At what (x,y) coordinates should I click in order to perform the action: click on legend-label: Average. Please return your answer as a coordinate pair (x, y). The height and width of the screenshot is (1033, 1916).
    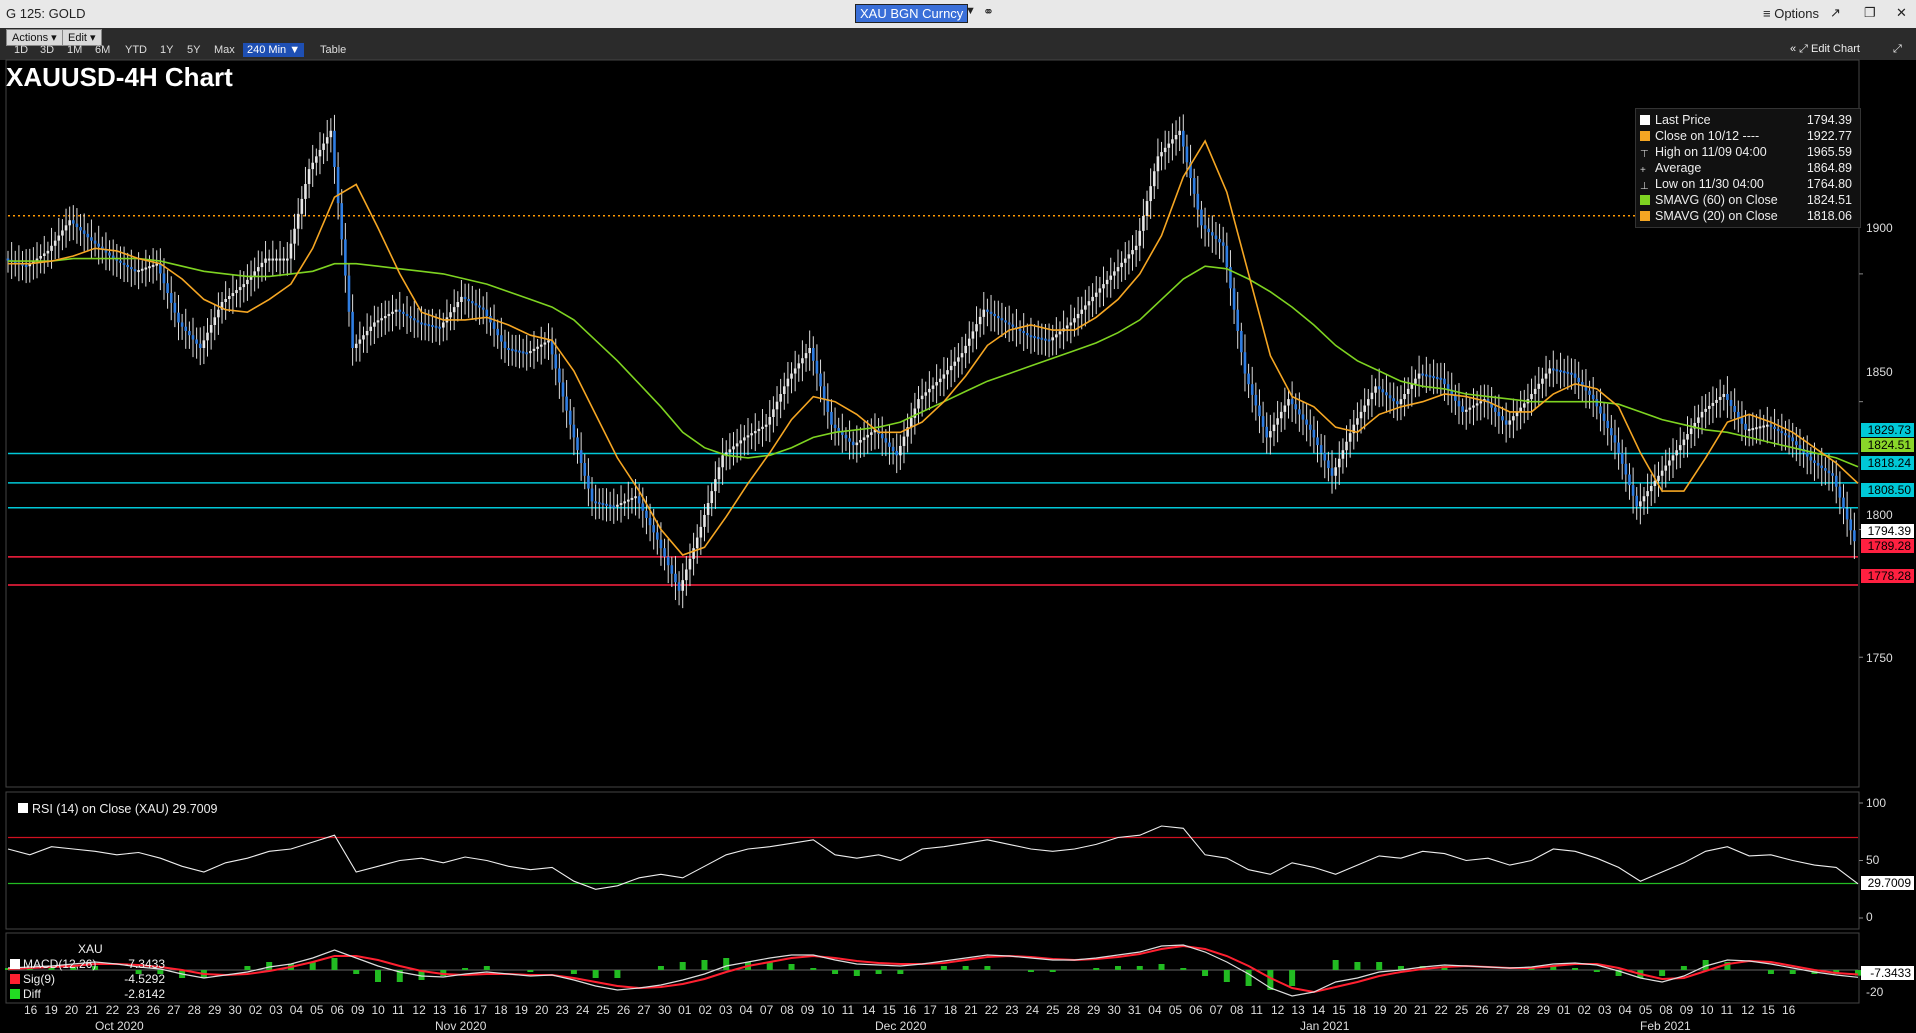
    Looking at the image, I should click on (1678, 168).